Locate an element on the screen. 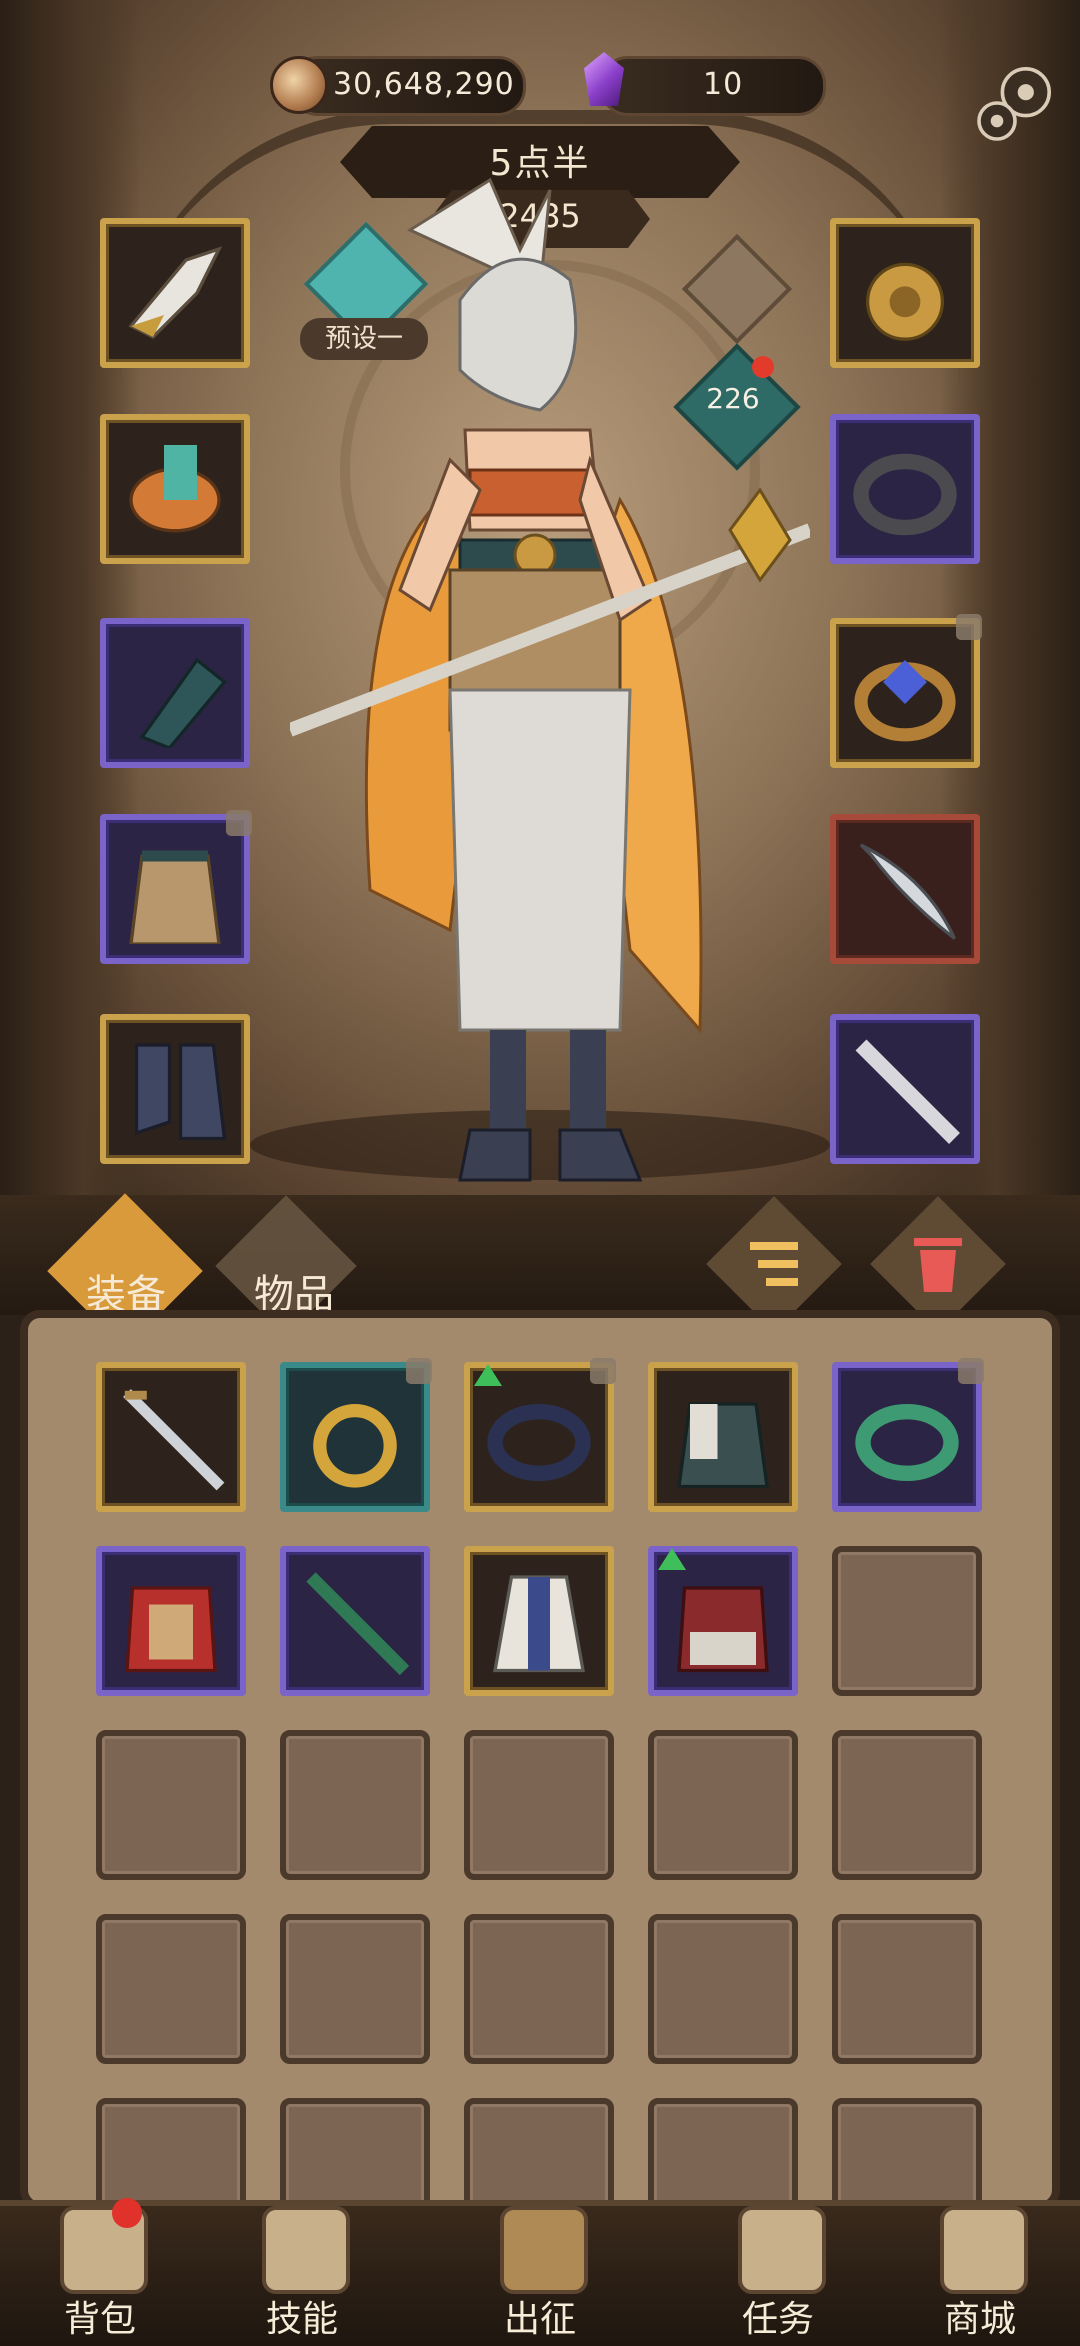 The image size is (1080, 2346). inventory-slot-crimson-coat is located at coordinates (723, 1621).